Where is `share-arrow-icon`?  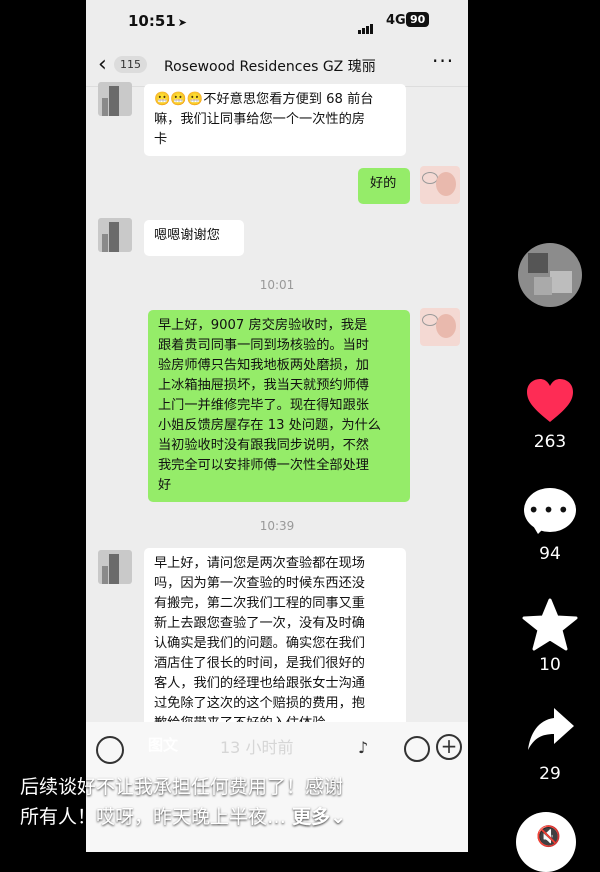 share-arrow-icon is located at coordinates (551, 729).